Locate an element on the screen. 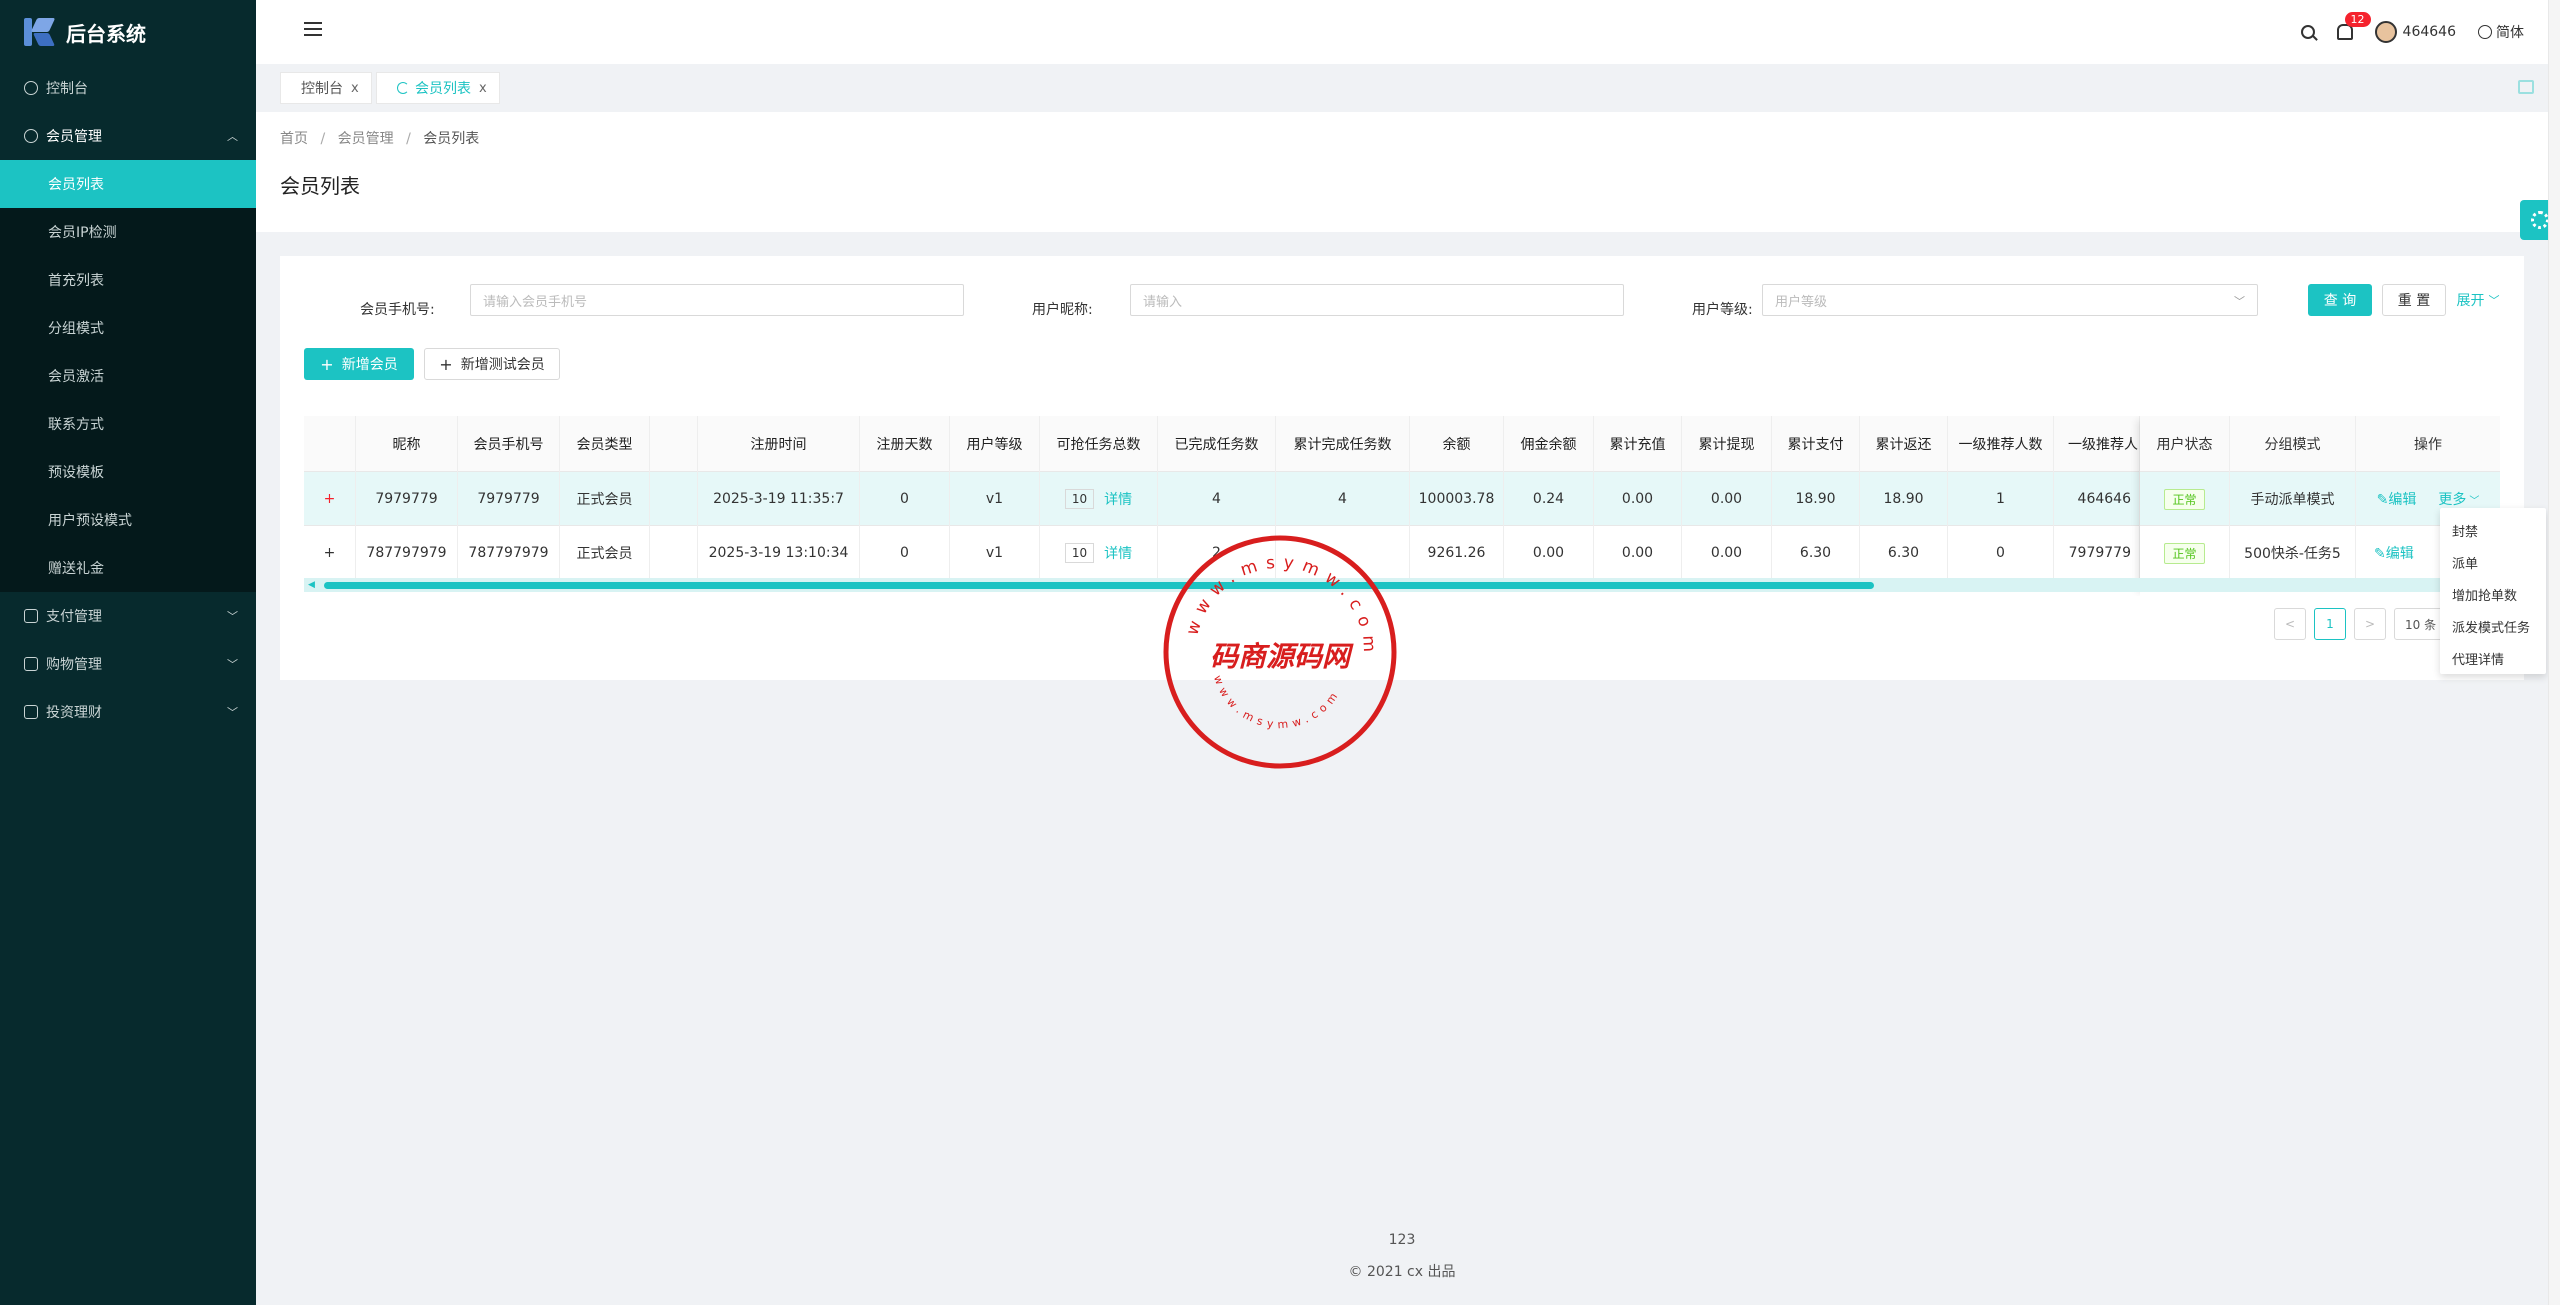  menu-item-dispatch: 派单 is located at coordinates (2493, 562).